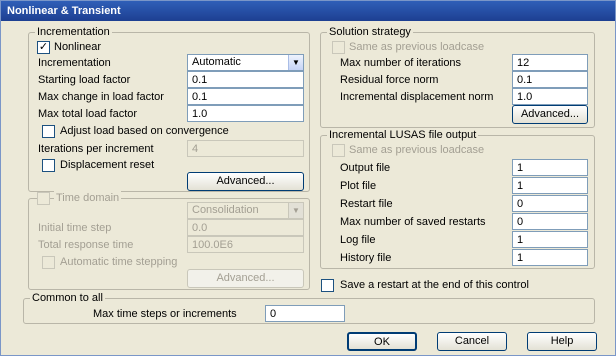  I want to click on adjust-load-label: Adjust load based on convergence, so click(144, 131).